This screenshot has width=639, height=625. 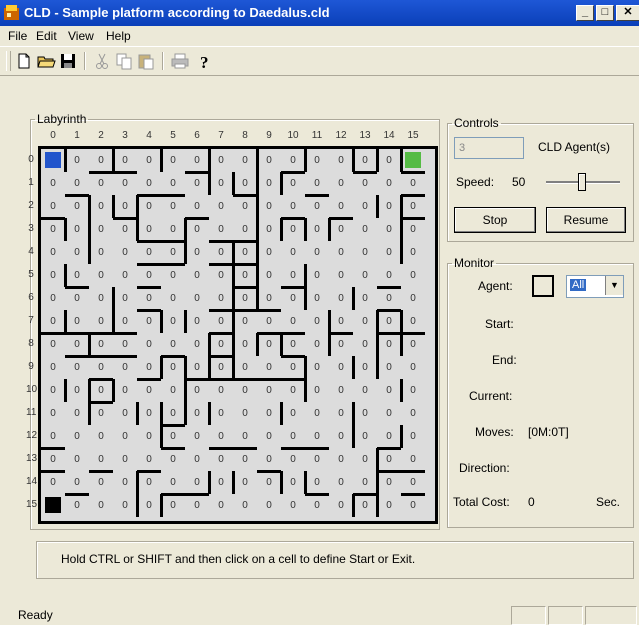 What do you see at coordinates (586, 220) in the screenshot?
I see `resume-button: Resume` at bounding box center [586, 220].